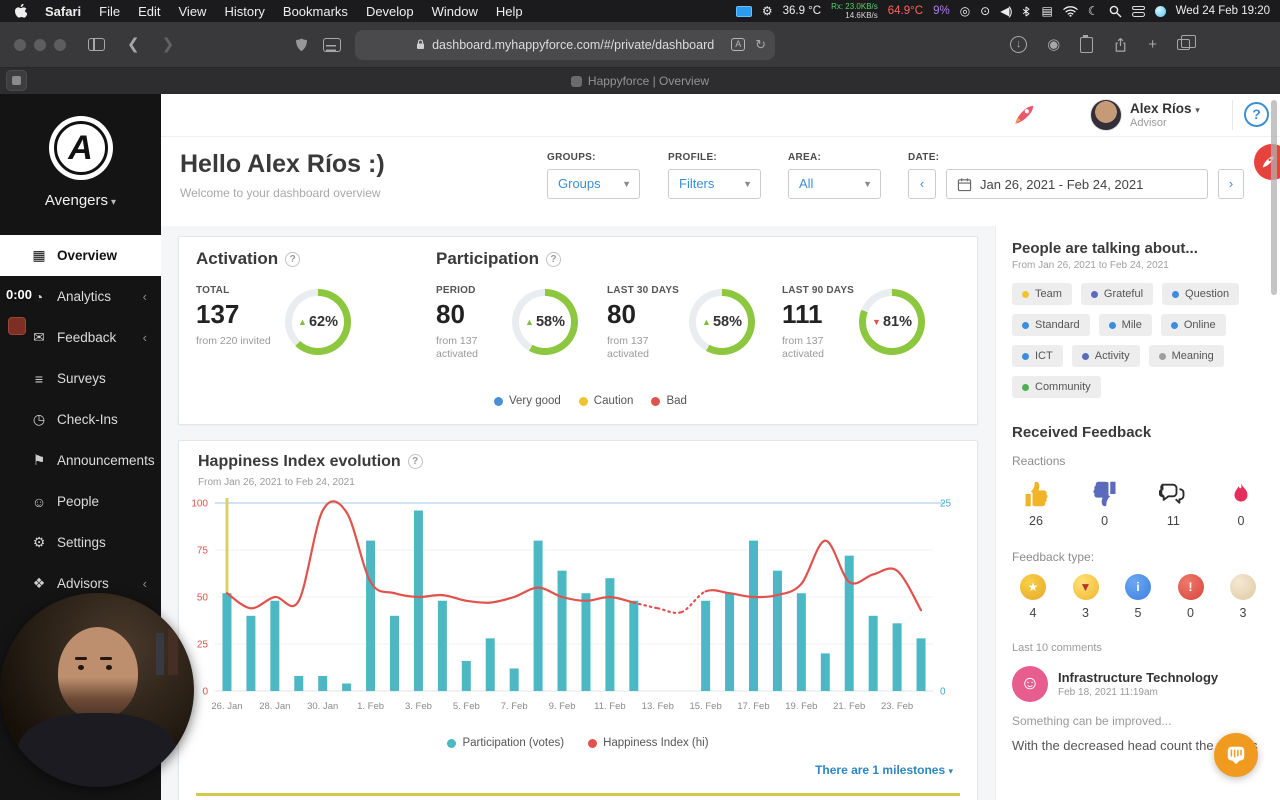 The width and height of the screenshot is (1280, 800). What do you see at coordinates (1201, 294) in the screenshot?
I see `tag-question: Question` at bounding box center [1201, 294].